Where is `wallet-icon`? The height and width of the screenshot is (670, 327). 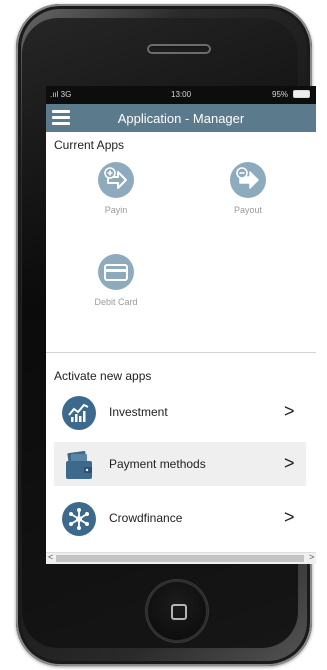 wallet-icon is located at coordinates (79, 465).